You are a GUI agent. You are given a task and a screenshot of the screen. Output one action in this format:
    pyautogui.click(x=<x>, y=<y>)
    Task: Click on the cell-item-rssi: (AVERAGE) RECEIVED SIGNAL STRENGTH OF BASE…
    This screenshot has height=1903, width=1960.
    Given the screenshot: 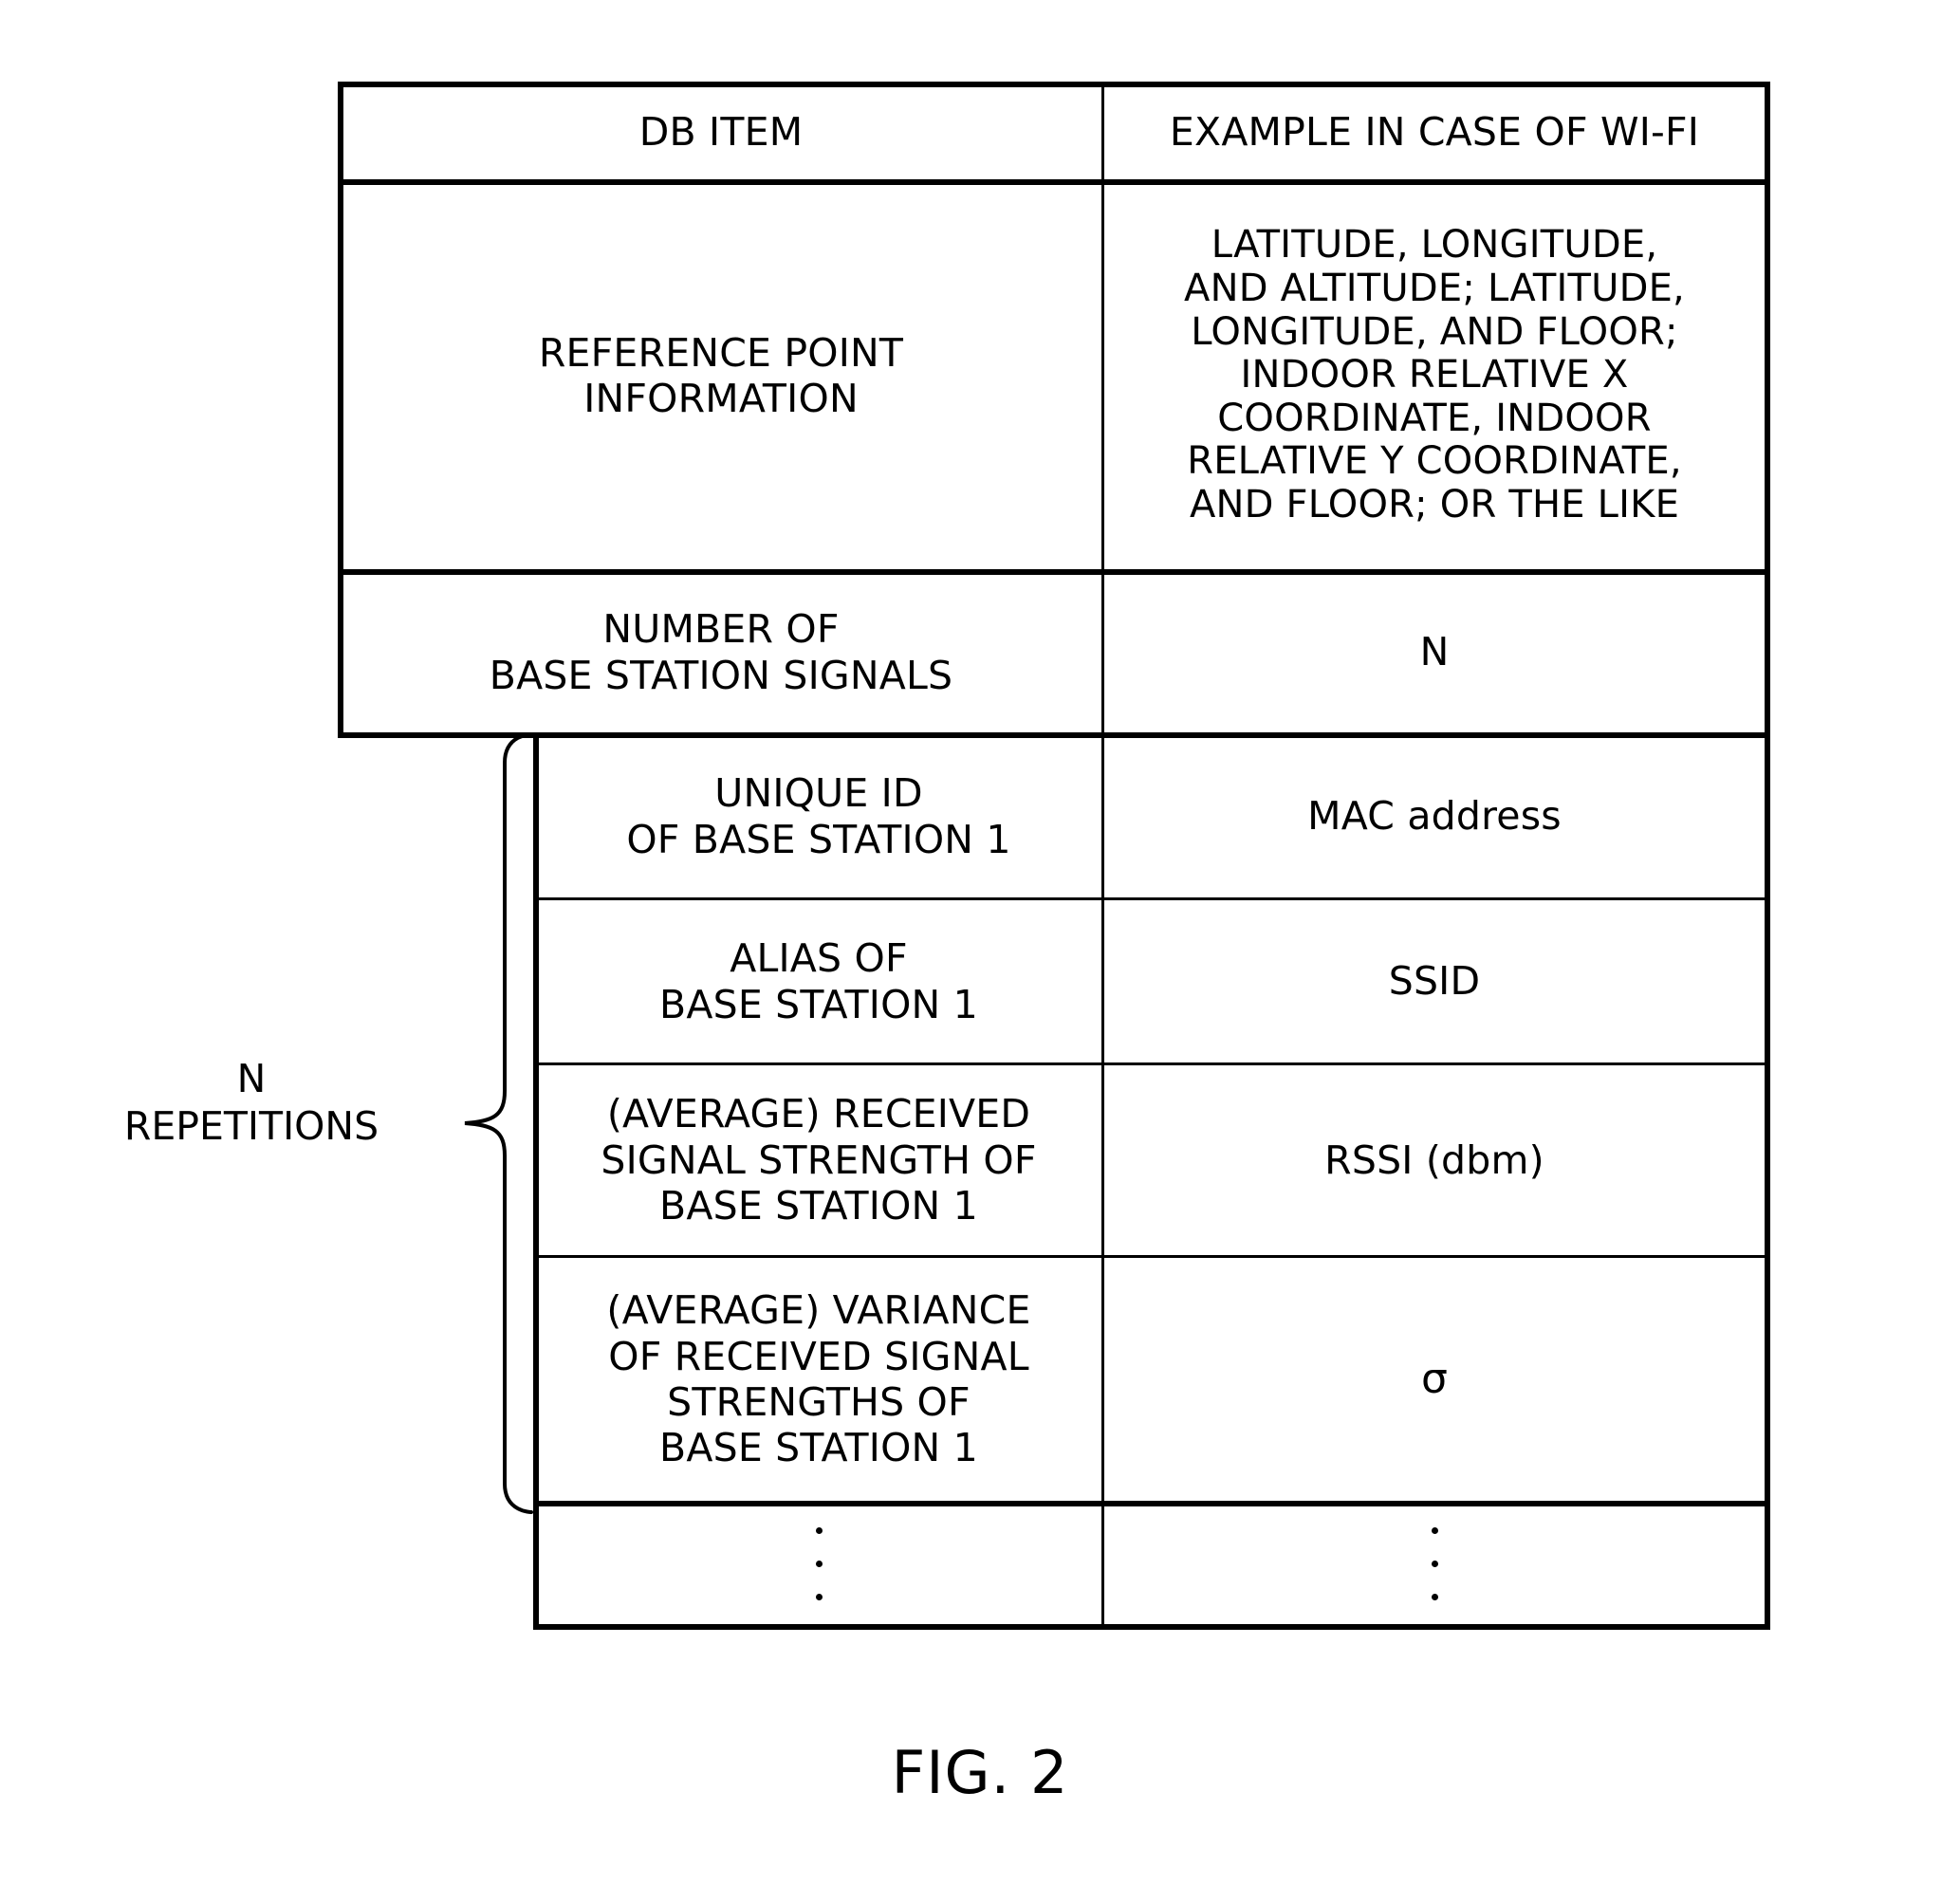 What is the action you would take?
    pyautogui.click(x=819, y=1160)
    